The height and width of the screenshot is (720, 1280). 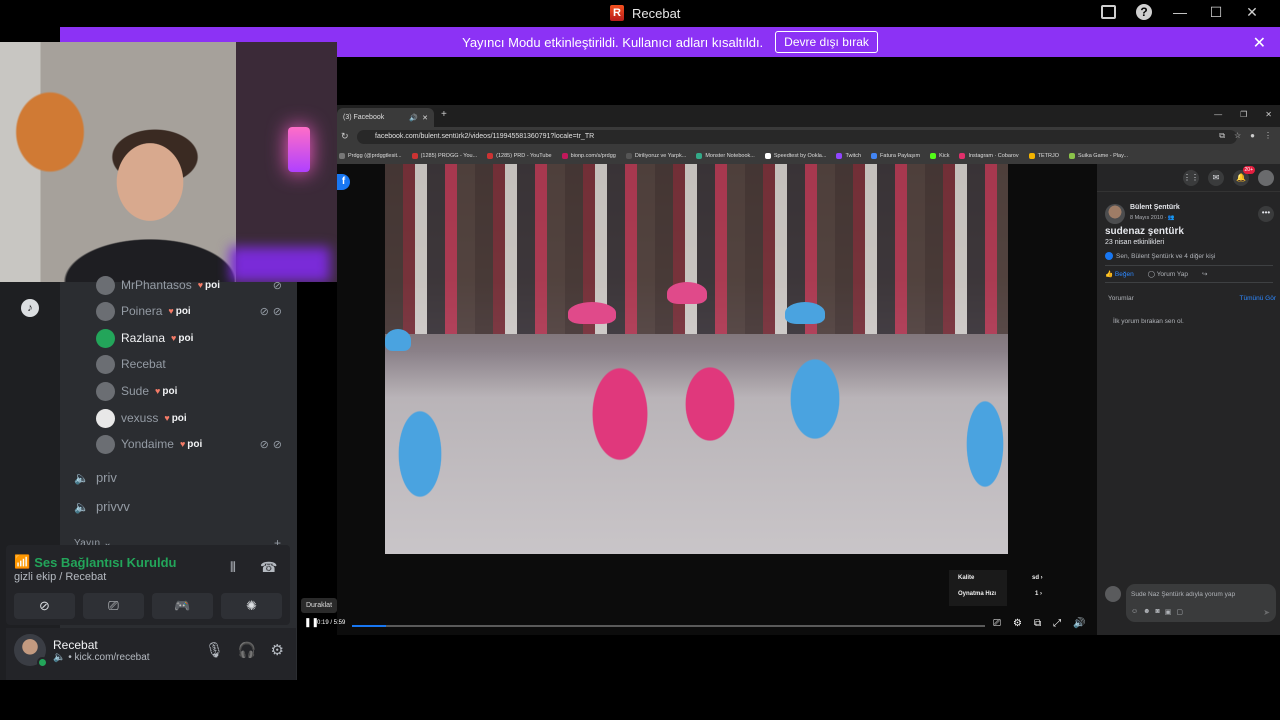 What do you see at coordinates (1266, 612) in the screenshot?
I see `send-icon: ➤` at bounding box center [1266, 612].